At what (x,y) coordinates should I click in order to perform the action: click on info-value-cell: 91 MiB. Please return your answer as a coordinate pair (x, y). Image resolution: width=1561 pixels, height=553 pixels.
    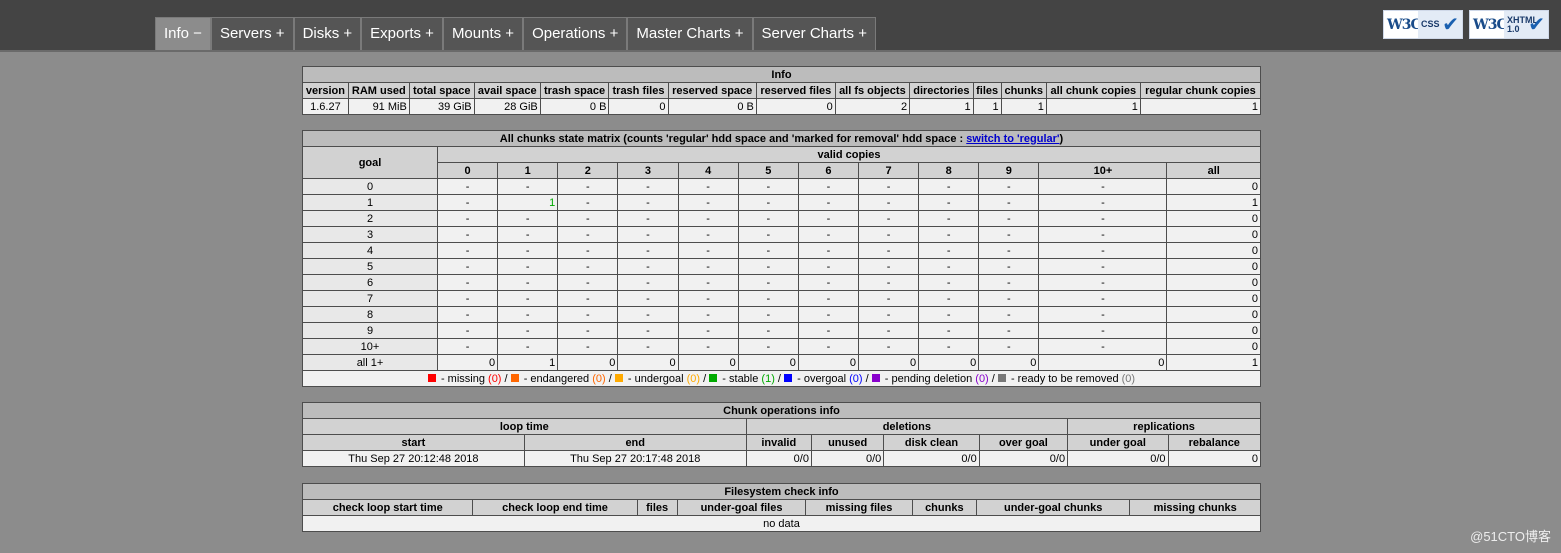
    Looking at the image, I should click on (378, 106).